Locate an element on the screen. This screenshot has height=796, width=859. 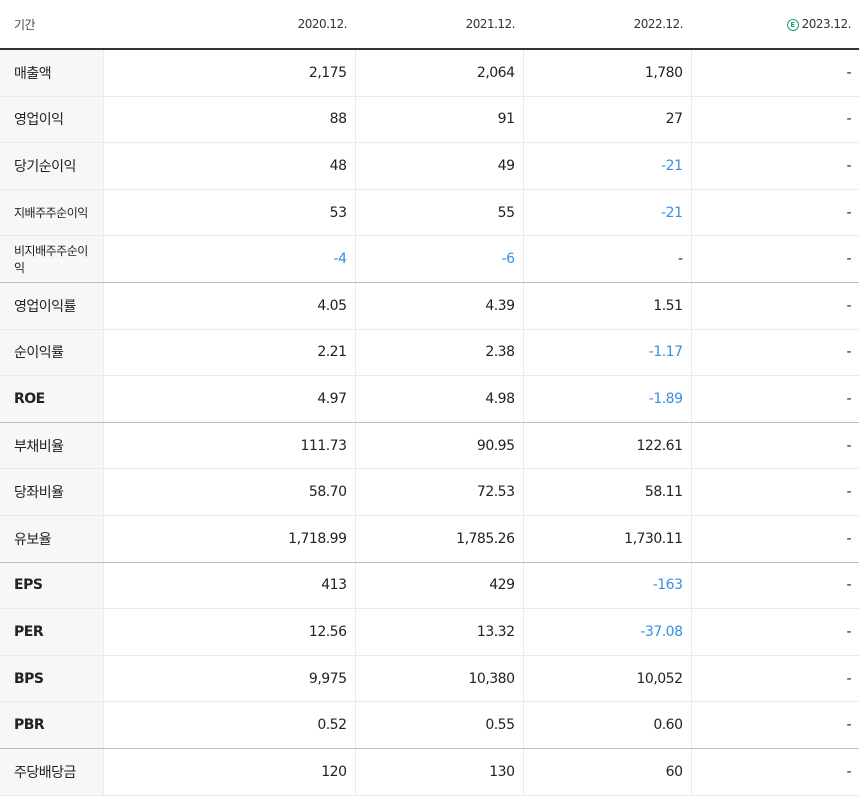
value-cell: 1,785.26 is located at coordinates (438, 539).